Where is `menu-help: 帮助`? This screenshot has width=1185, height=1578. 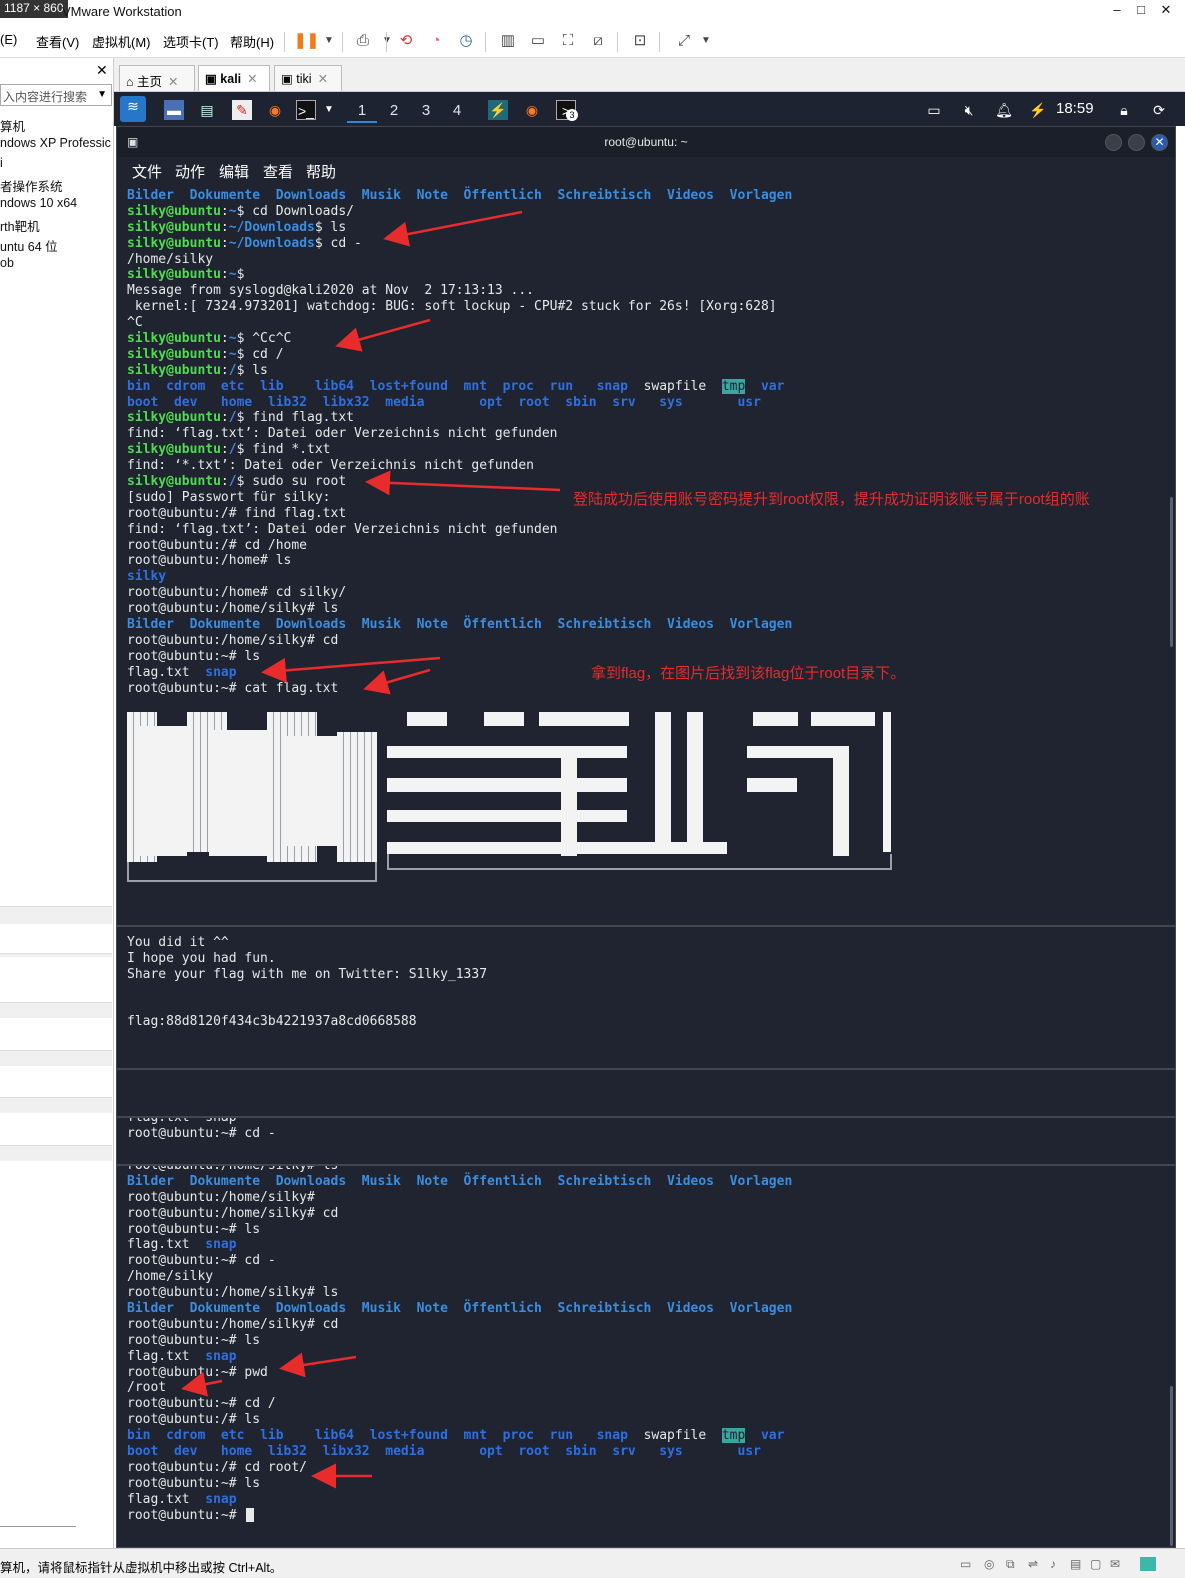
menu-help: 帮助 is located at coordinates (321, 171).